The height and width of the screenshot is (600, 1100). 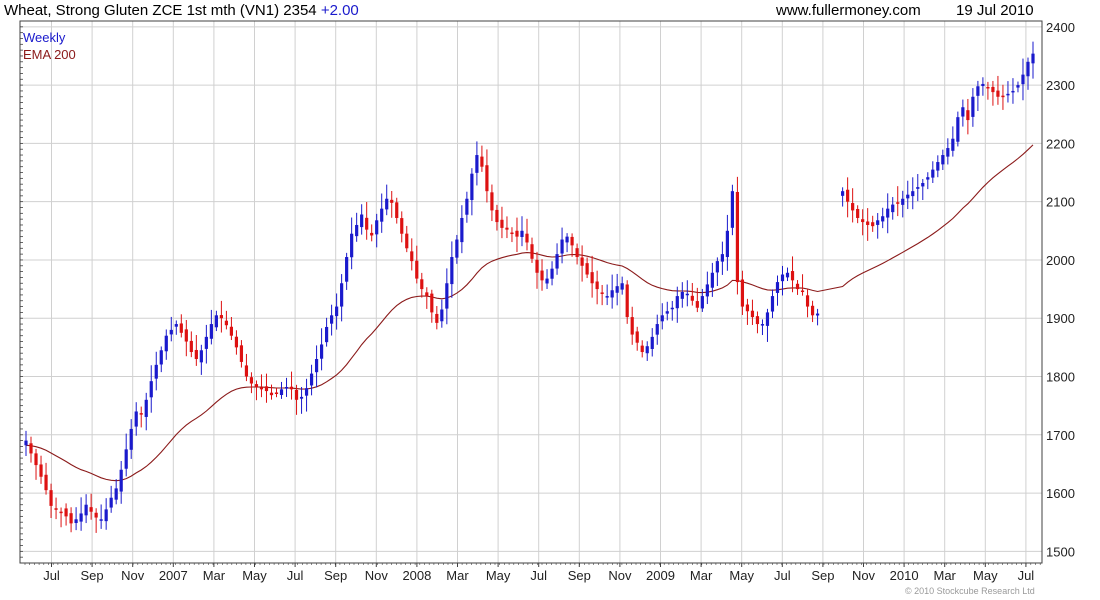 What do you see at coordinates (1060, 143) in the screenshot?
I see `y-tick-label: 2200` at bounding box center [1060, 143].